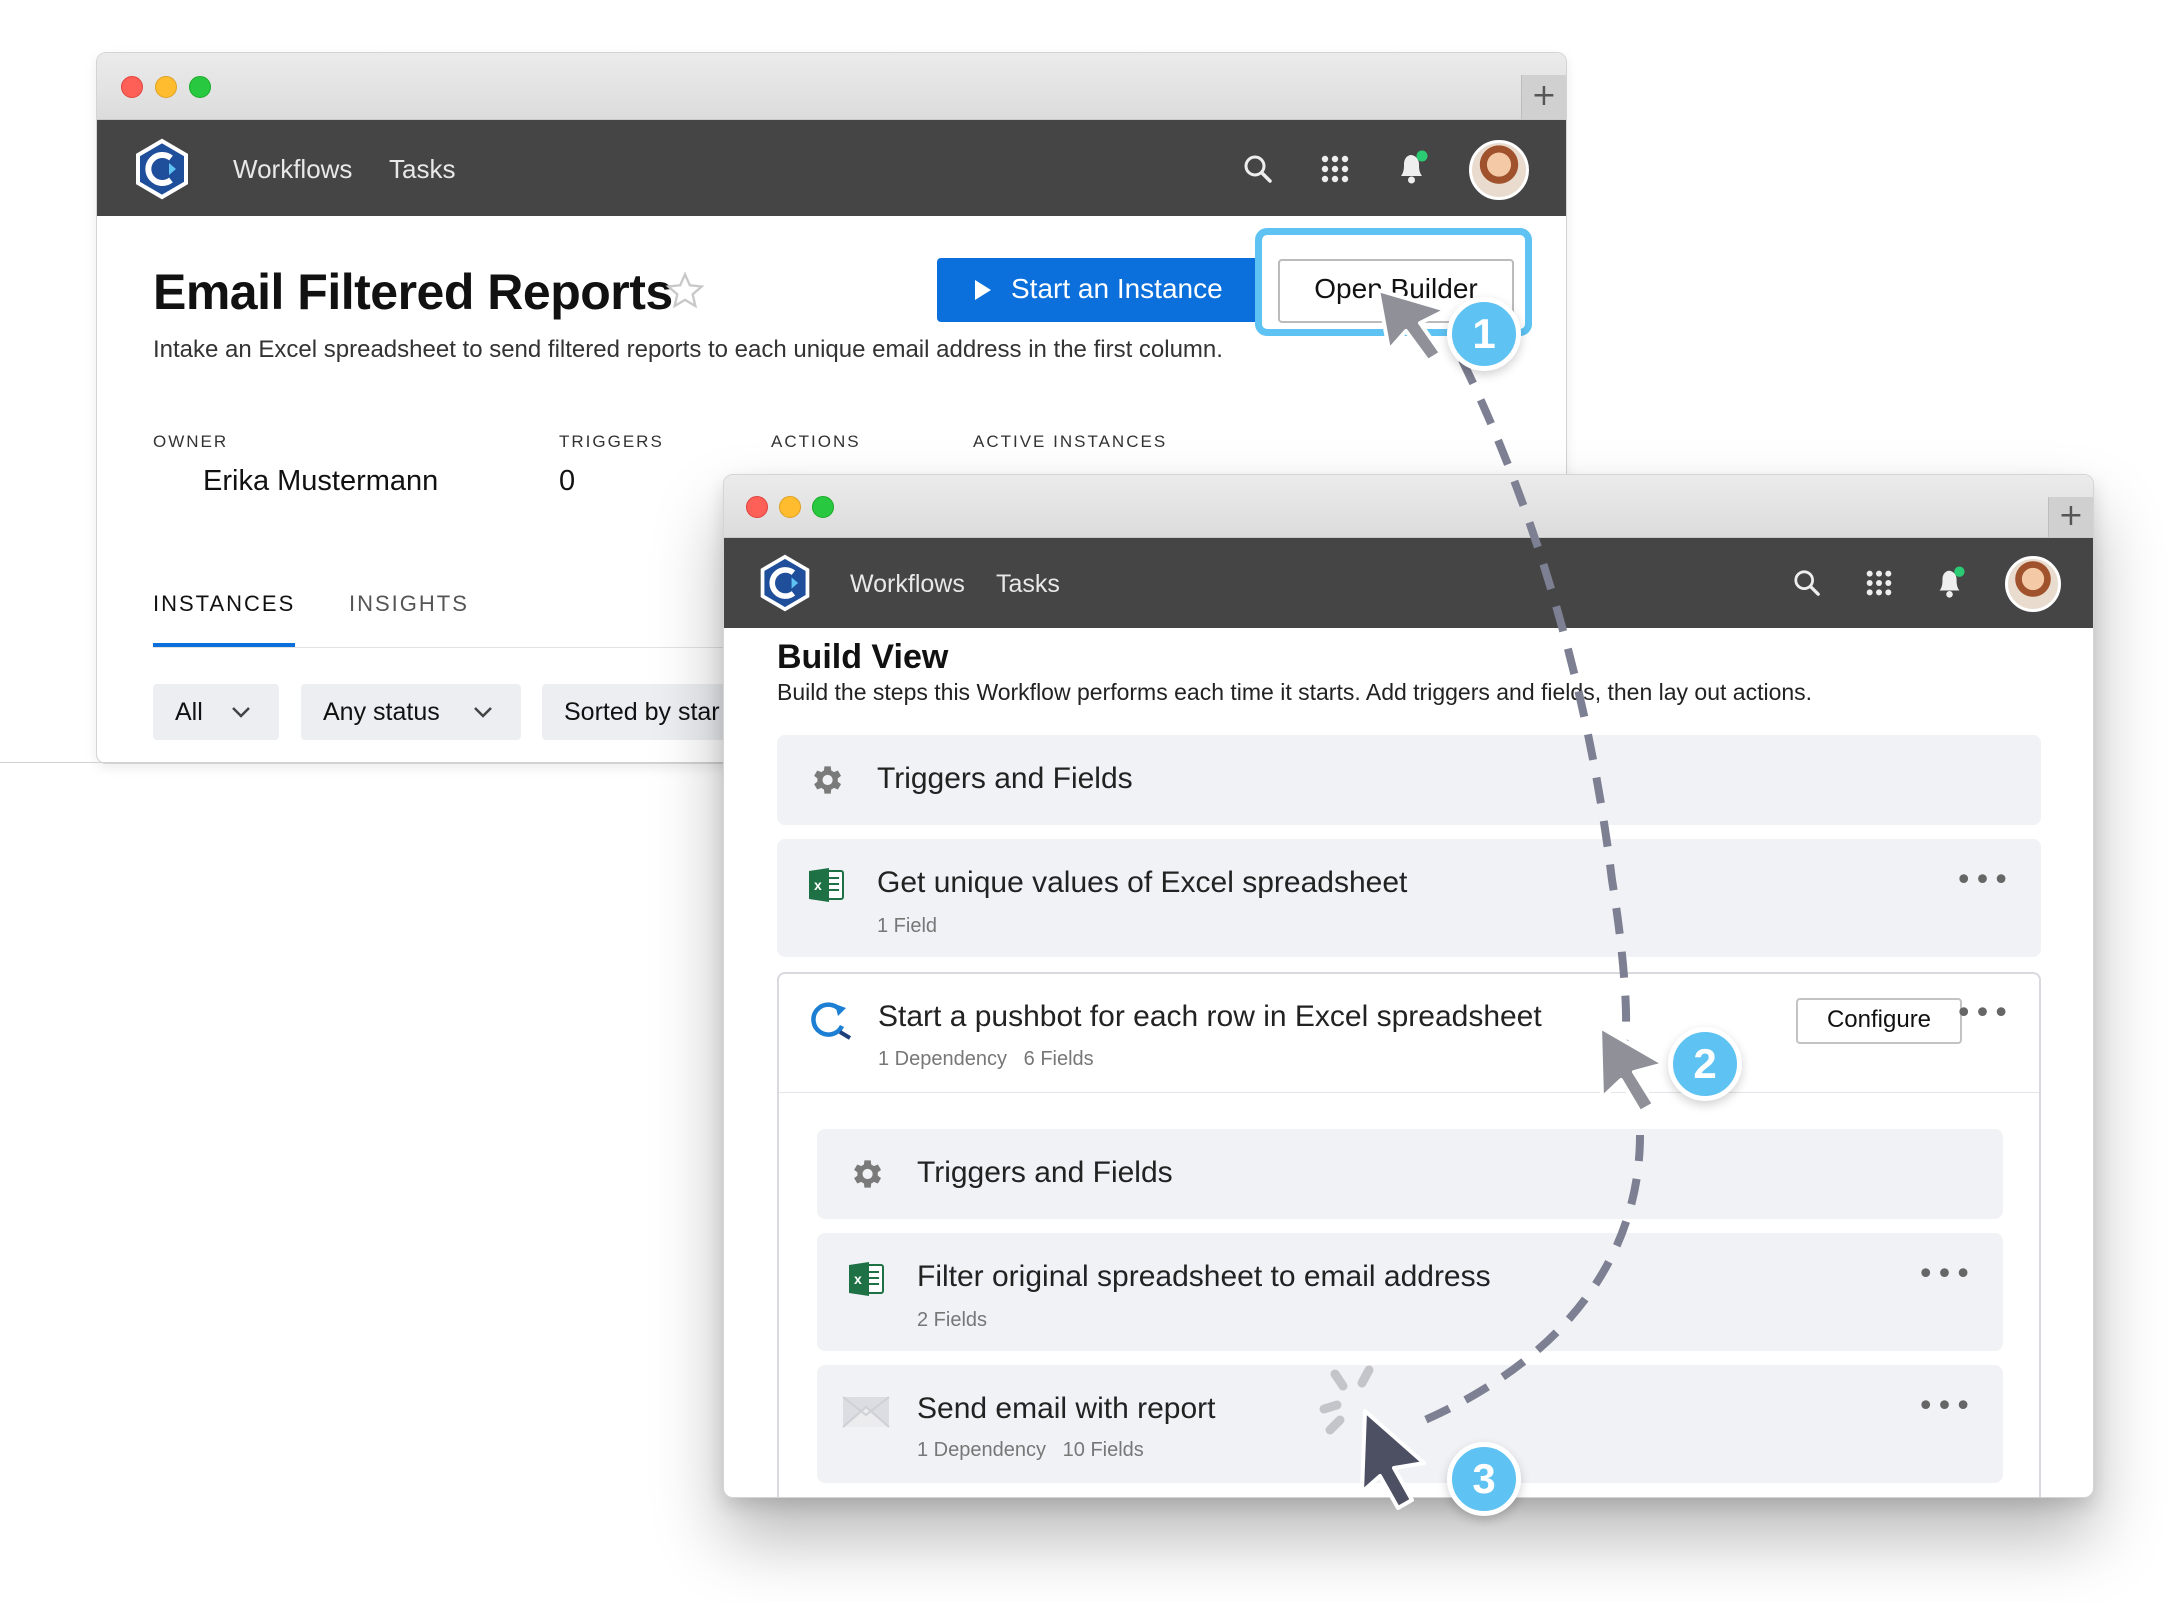 This screenshot has height=1602, width=2170. What do you see at coordinates (1484, 334) in the screenshot?
I see `step-badge-1: 1` at bounding box center [1484, 334].